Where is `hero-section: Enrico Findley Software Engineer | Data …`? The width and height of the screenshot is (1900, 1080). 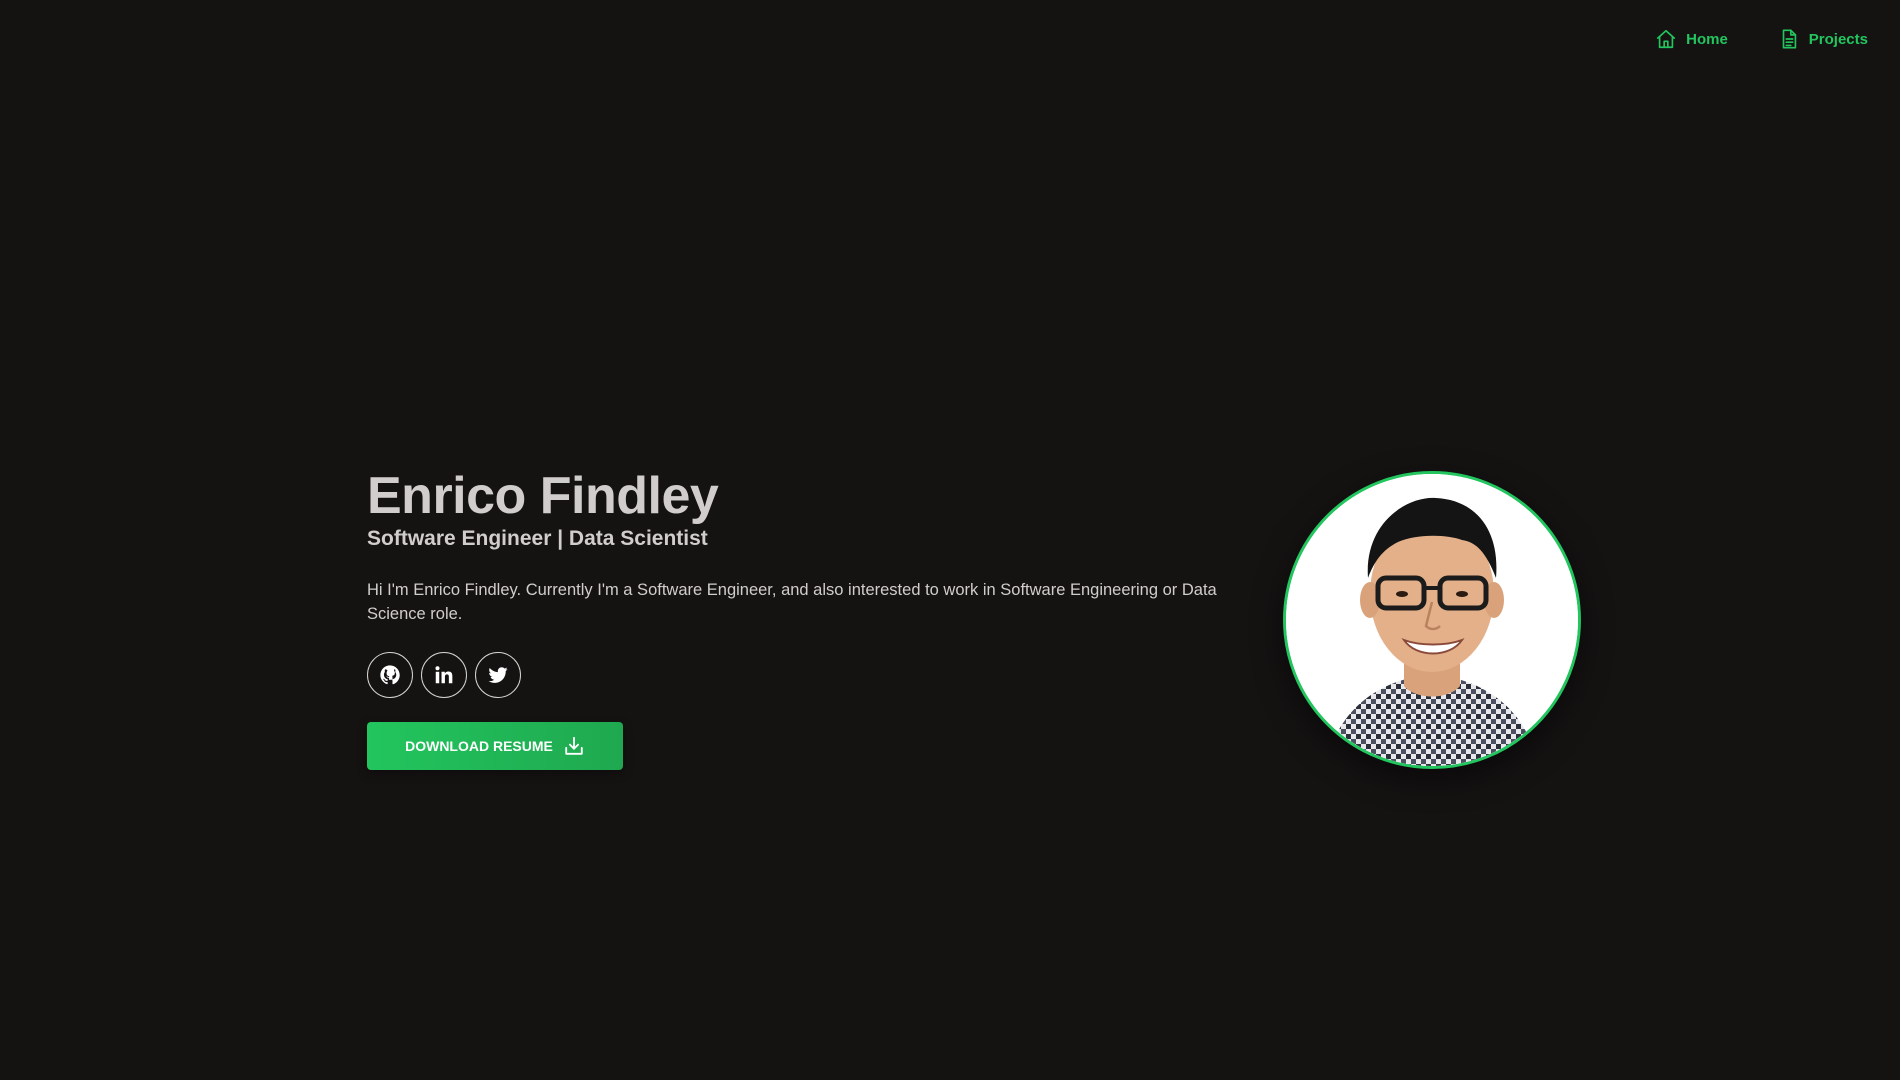 hero-section: Enrico Findley Software Engineer | Data … is located at coordinates (797, 618).